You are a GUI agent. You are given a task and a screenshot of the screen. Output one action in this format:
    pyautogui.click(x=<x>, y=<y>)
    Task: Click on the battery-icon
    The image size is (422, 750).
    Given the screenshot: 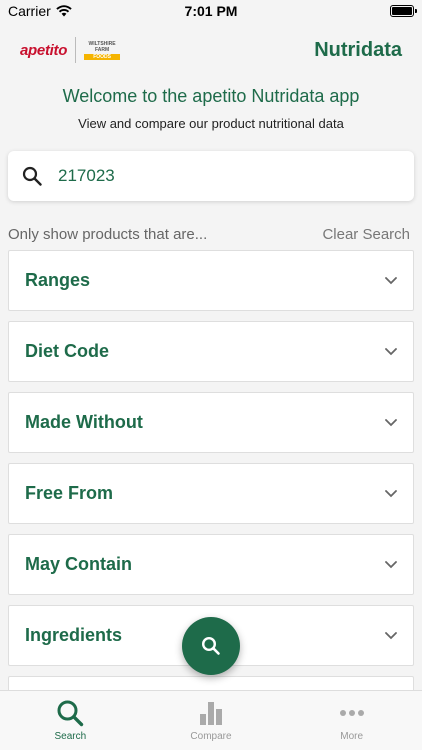 What is the action you would take?
    pyautogui.click(x=403, y=11)
    